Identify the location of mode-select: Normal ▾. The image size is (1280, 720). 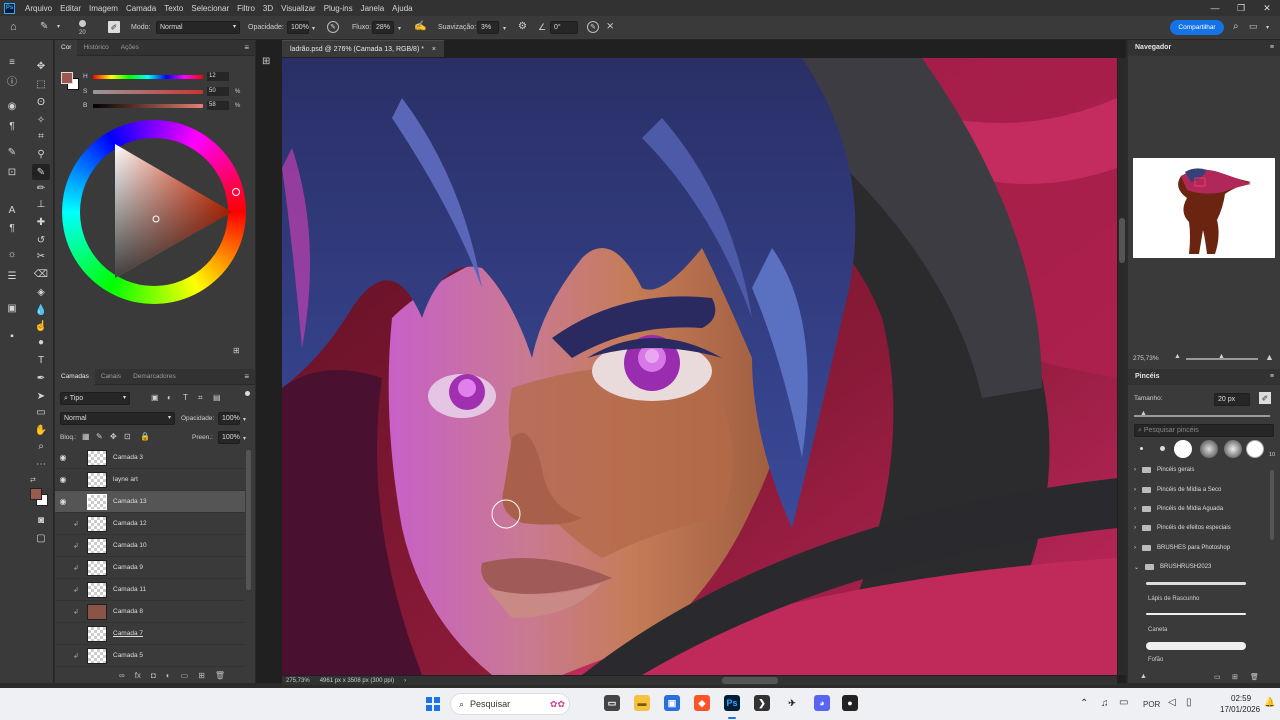
(198, 27).